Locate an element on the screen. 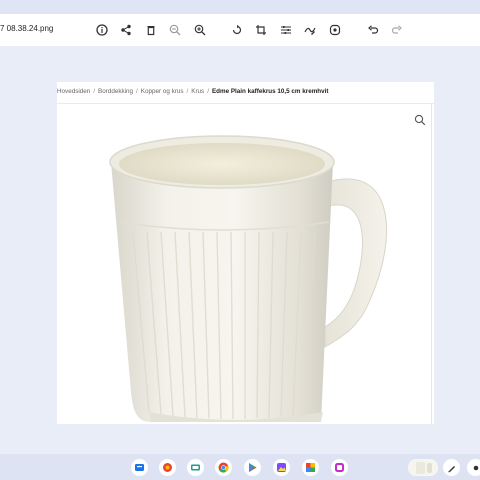  photos-icon is located at coordinates (167, 467).